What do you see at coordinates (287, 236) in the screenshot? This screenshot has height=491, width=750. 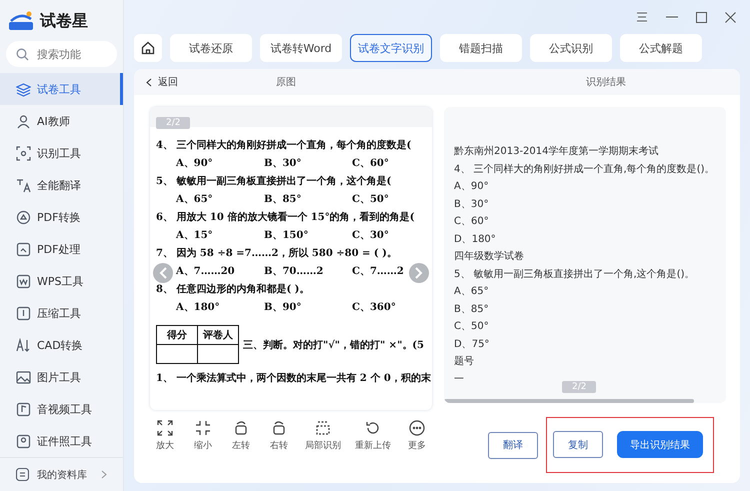 I see `option-text: B、150°` at bounding box center [287, 236].